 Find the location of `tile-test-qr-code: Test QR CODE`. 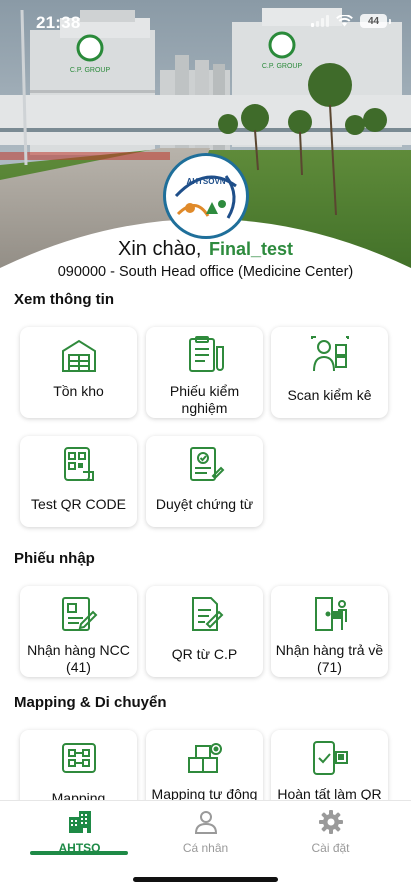

tile-test-qr-code: Test QR CODE is located at coordinates (78, 481).